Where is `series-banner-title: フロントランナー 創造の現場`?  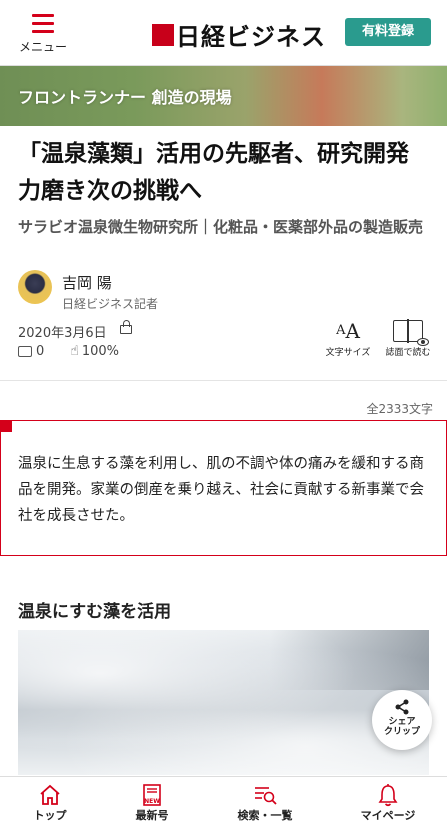
series-banner-title: フロントランナー 創造の現場 is located at coordinates (125, 97).